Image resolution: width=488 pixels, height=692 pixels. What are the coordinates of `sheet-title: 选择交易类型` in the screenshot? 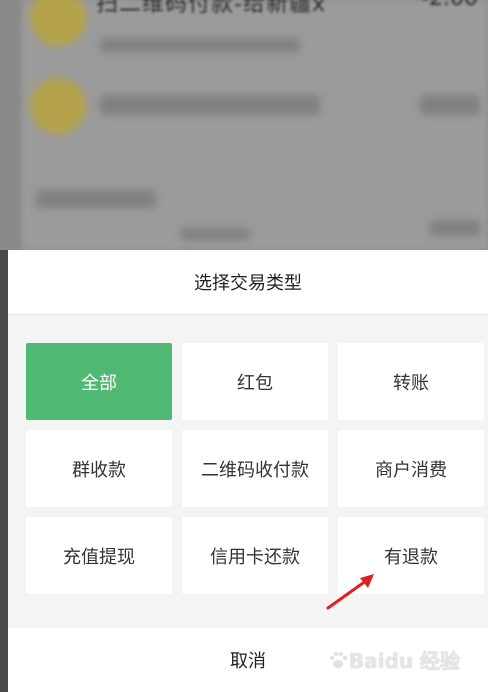 It's located at (248, 283).